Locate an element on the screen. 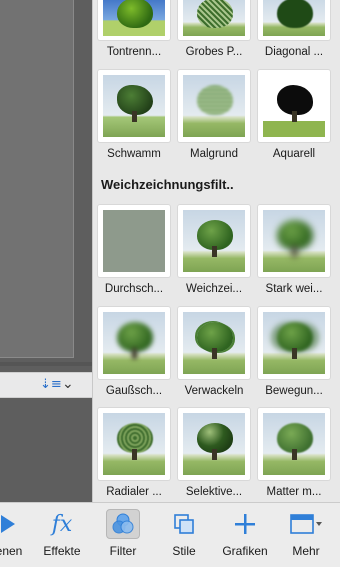  dock-label: Grafiken is located at coordinates (245, 551).